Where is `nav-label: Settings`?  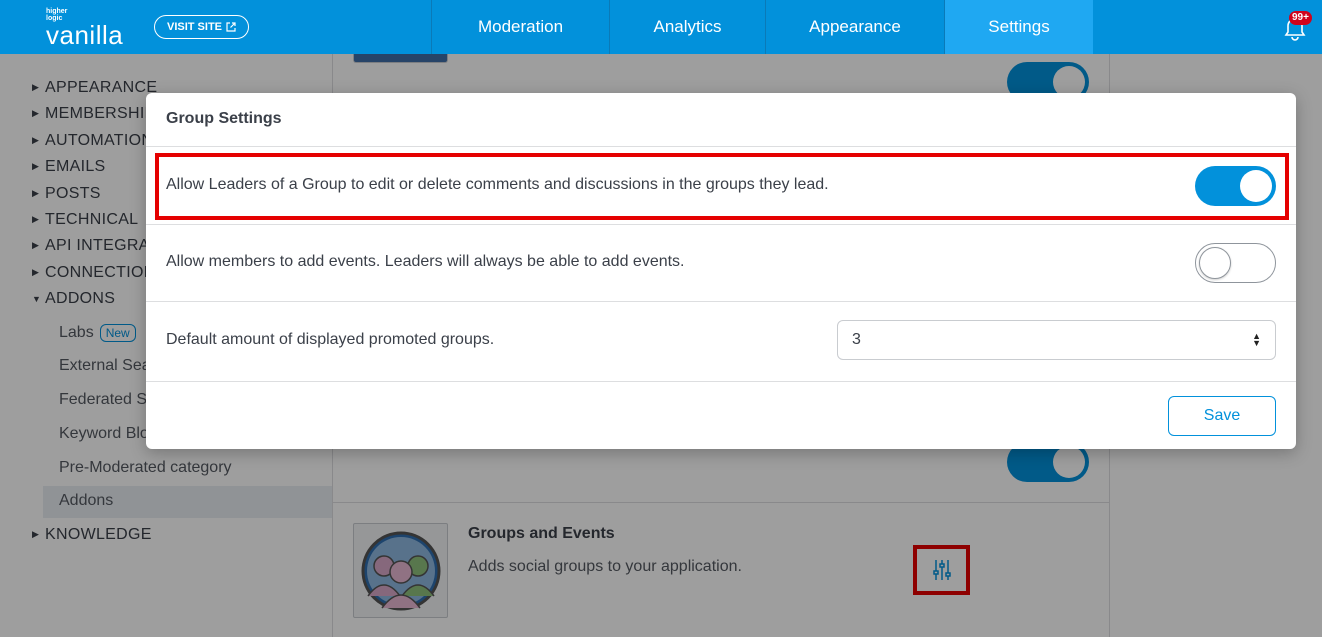
nav-label: Settings is located at coordinates (1019, 26).